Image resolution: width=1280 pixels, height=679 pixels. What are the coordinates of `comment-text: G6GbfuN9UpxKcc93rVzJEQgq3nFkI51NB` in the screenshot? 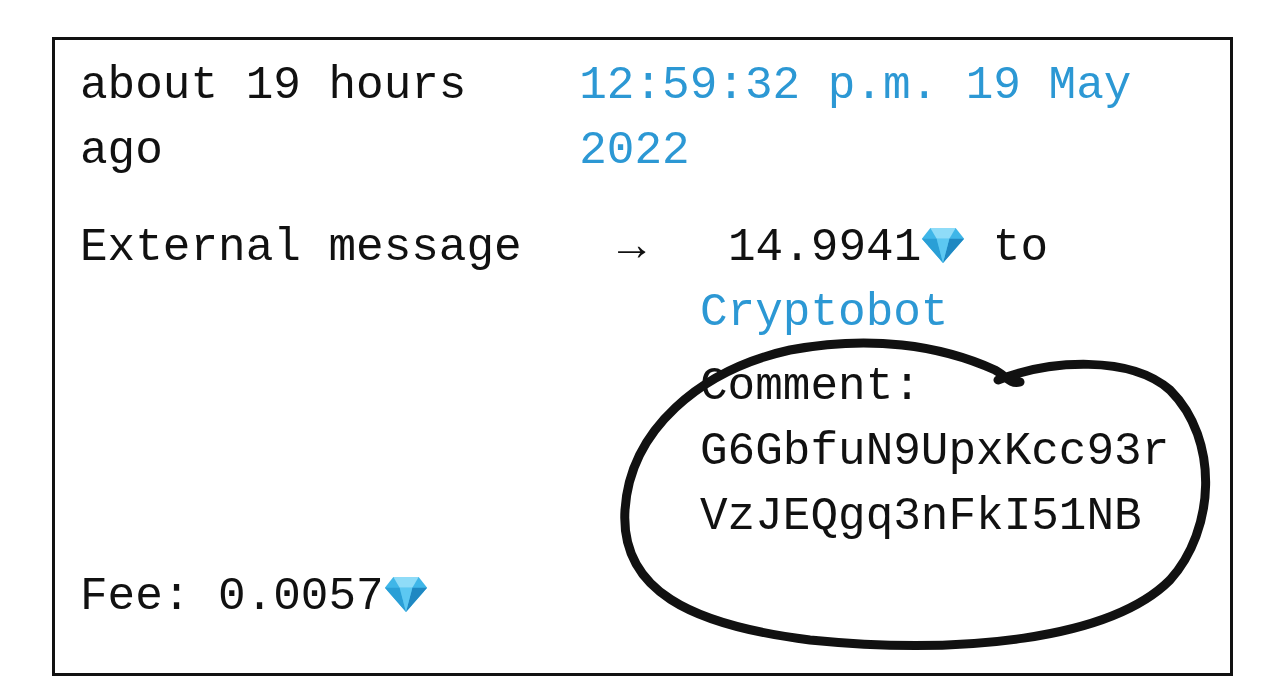 It's located at (935, 485).